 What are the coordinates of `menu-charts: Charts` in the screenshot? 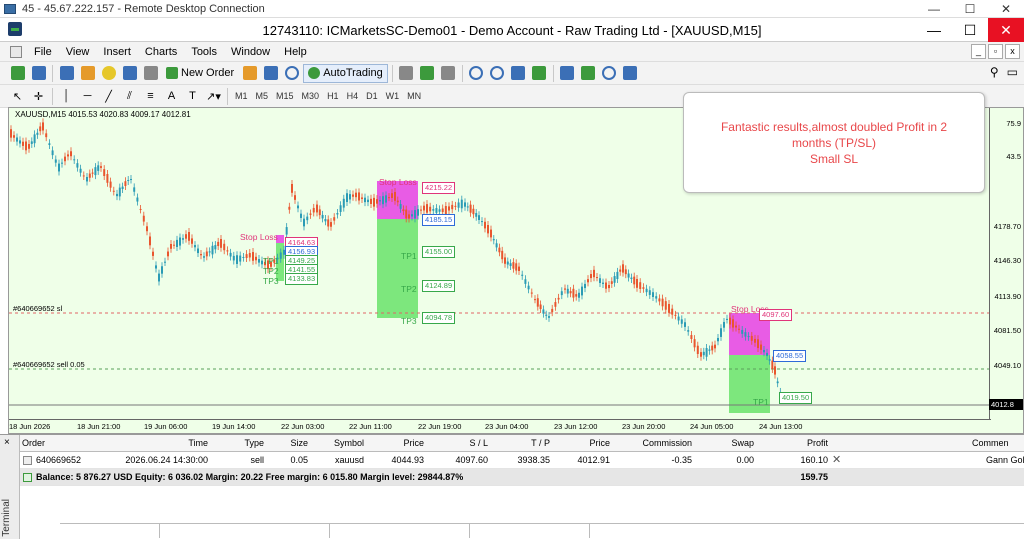 It's located at (161, 52).